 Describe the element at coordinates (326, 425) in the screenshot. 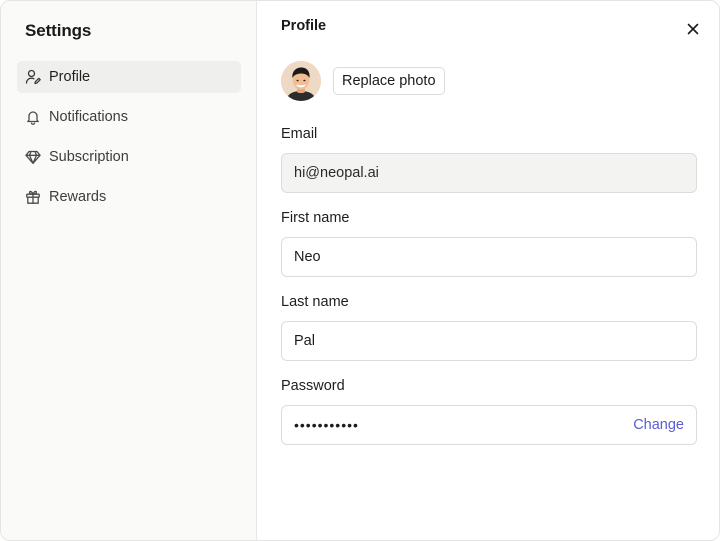

I see `password-value: •••••••••••` at that location.